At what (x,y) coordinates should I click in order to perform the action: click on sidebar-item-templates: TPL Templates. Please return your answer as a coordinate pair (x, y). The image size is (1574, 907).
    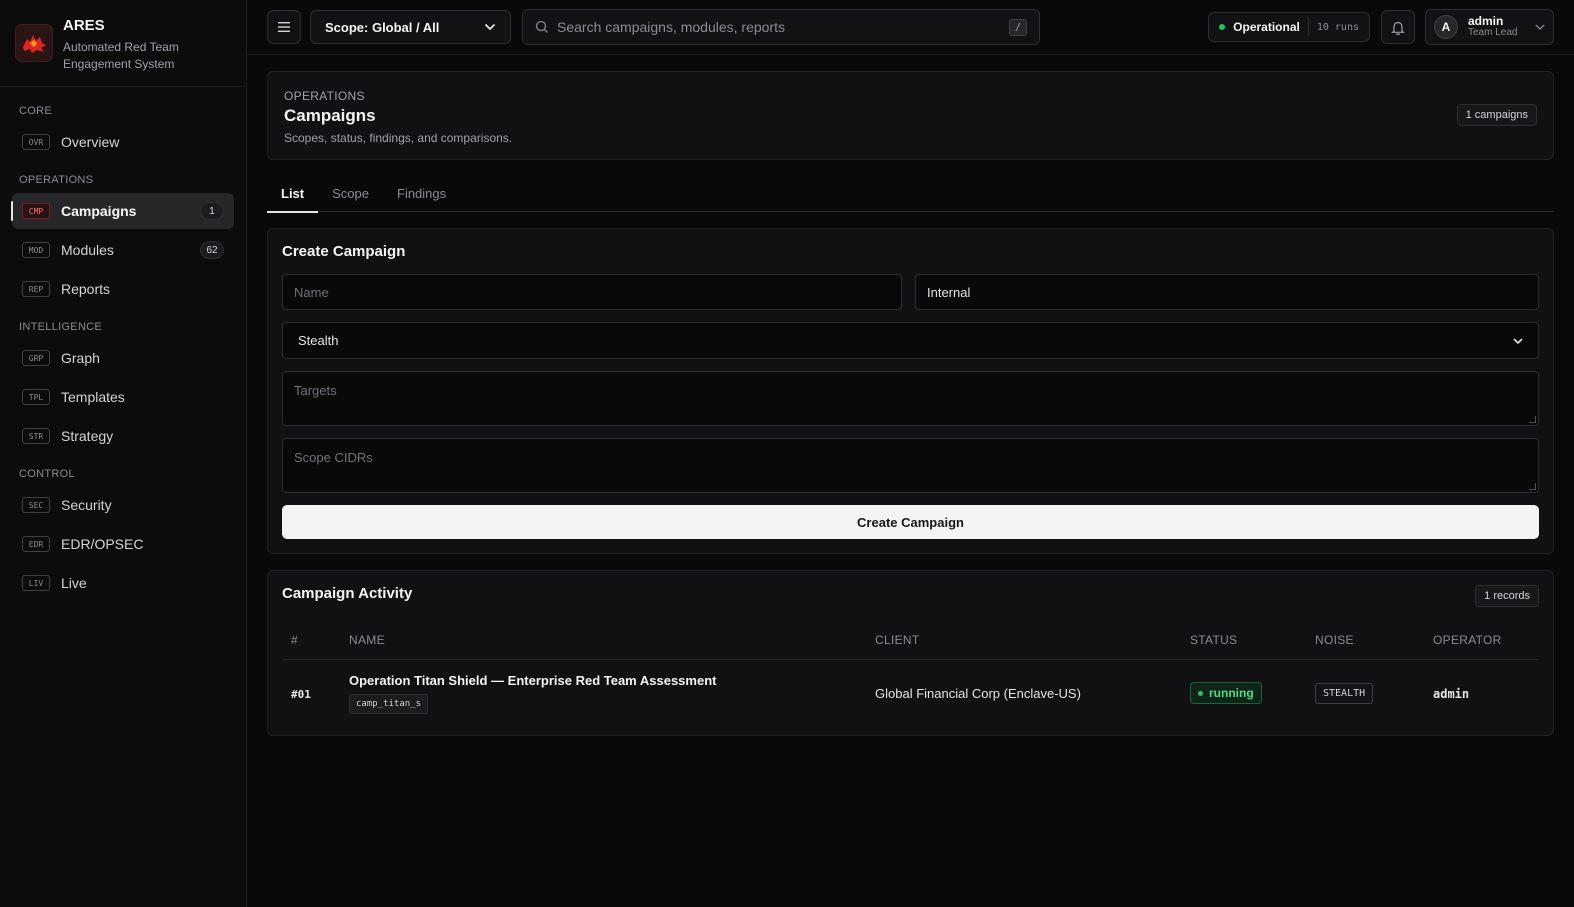
    Looking at the image, I should click on (123, 397).